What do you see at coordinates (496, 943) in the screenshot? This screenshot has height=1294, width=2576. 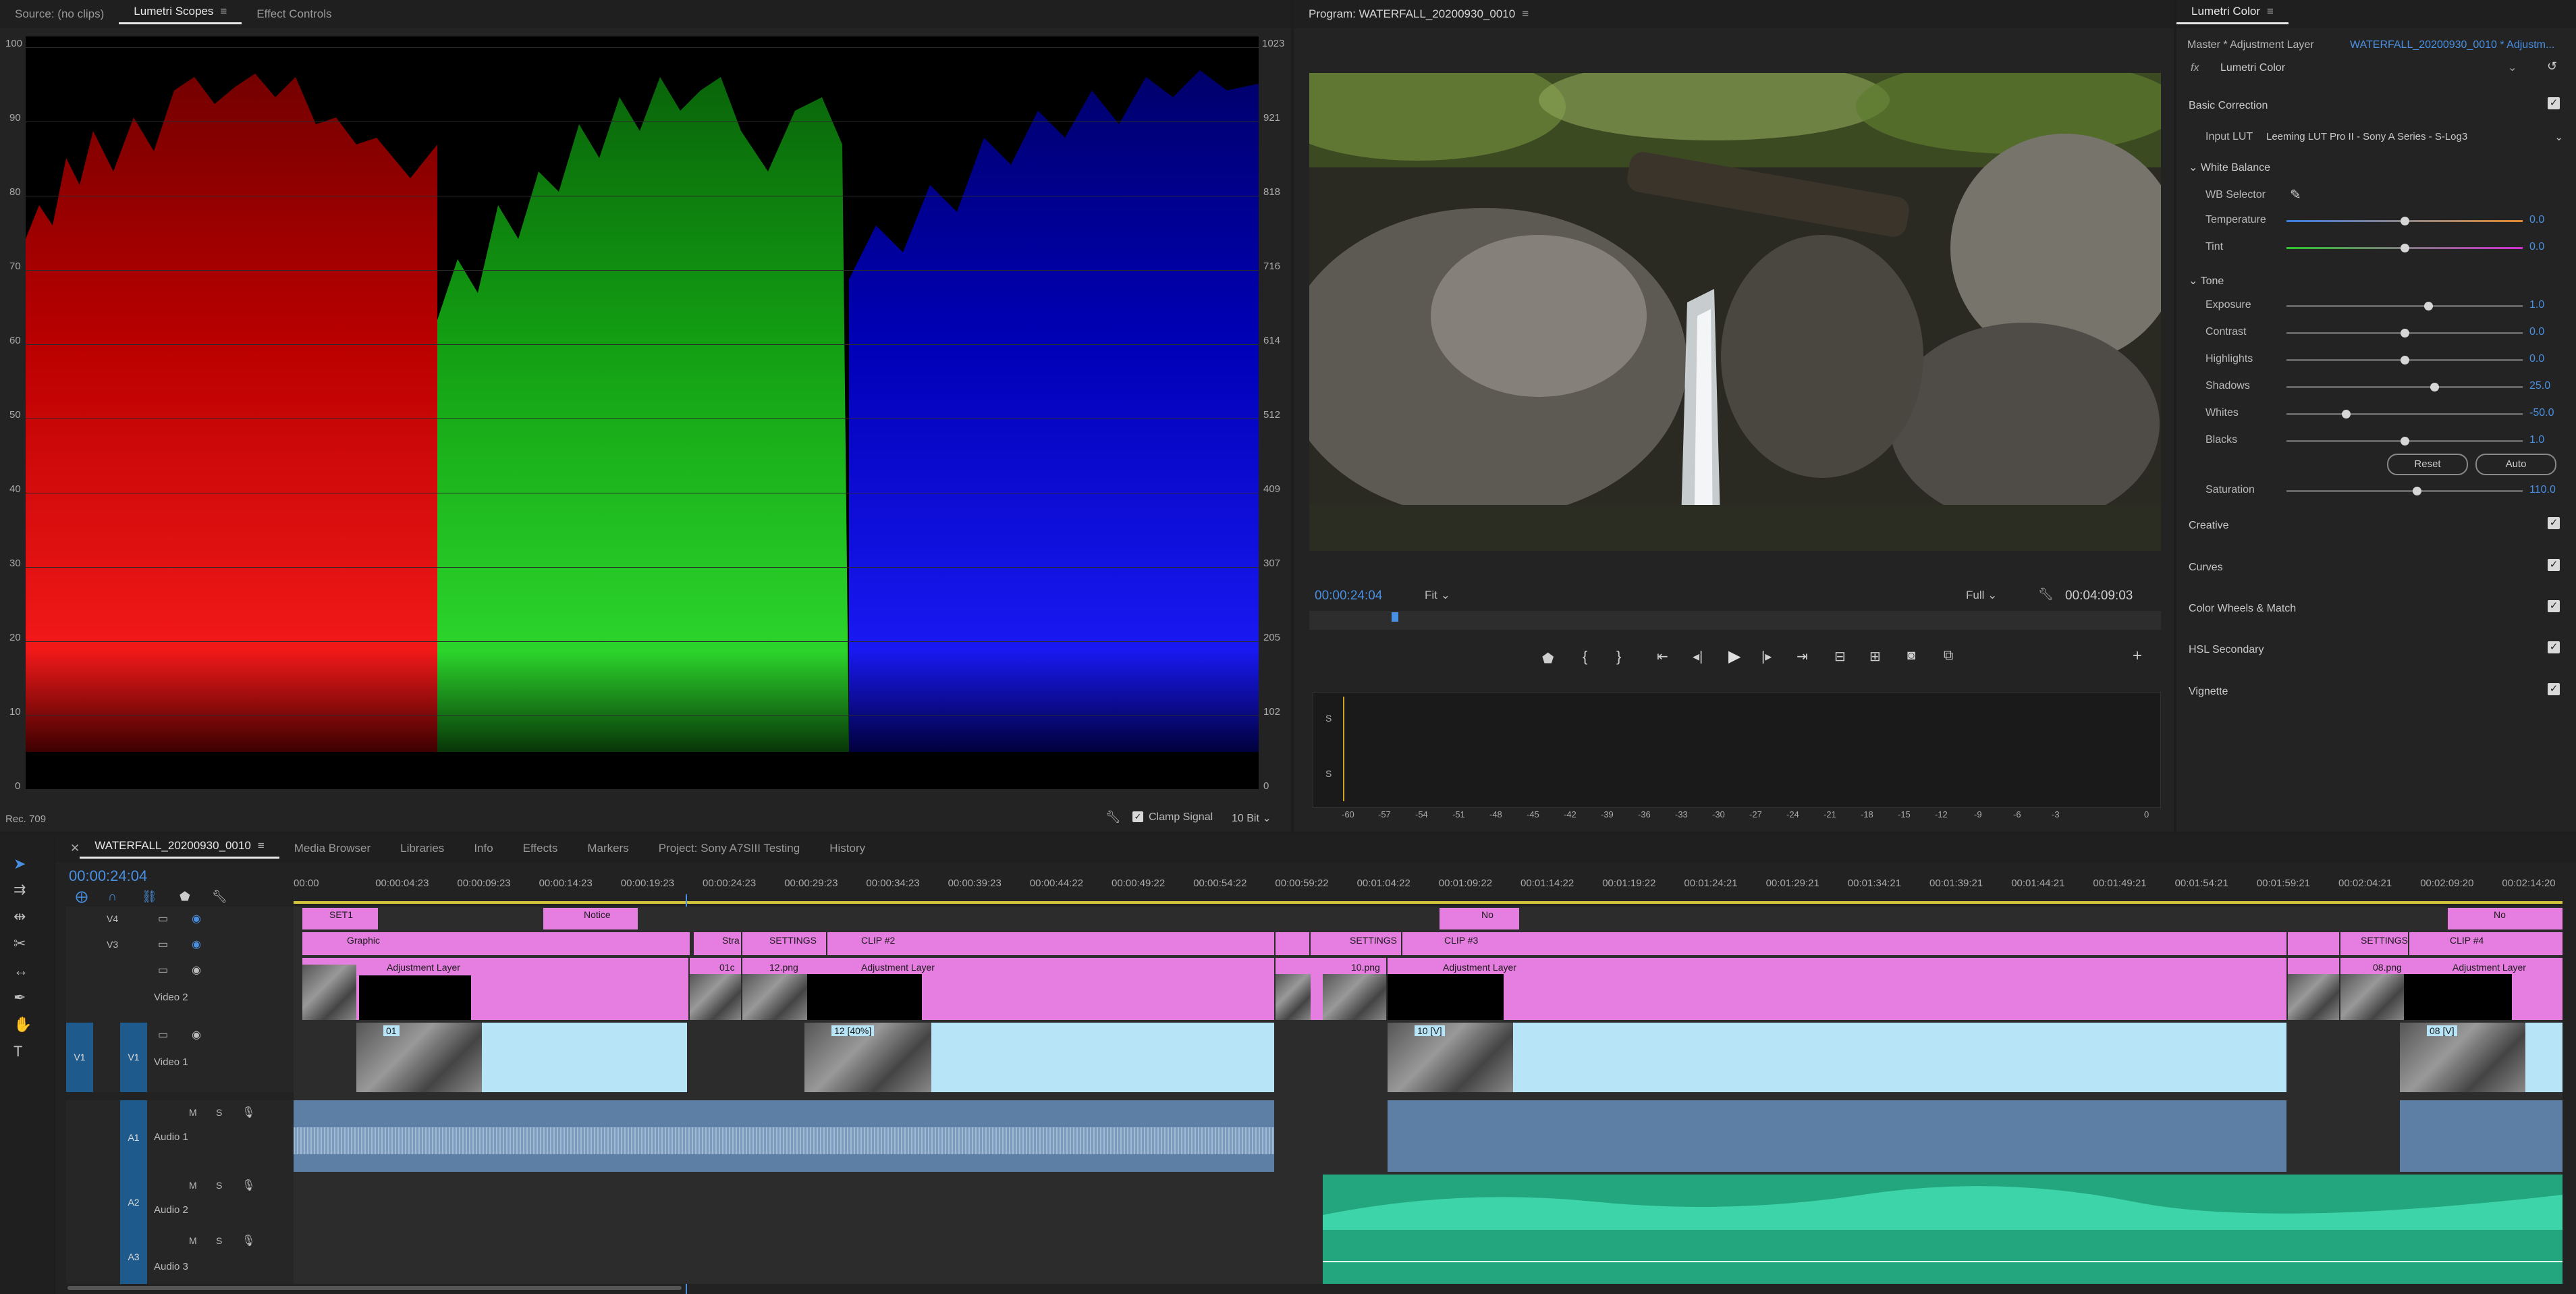 I see `clip-v3-graphic: Graphic` at bounding box center [496, 943].